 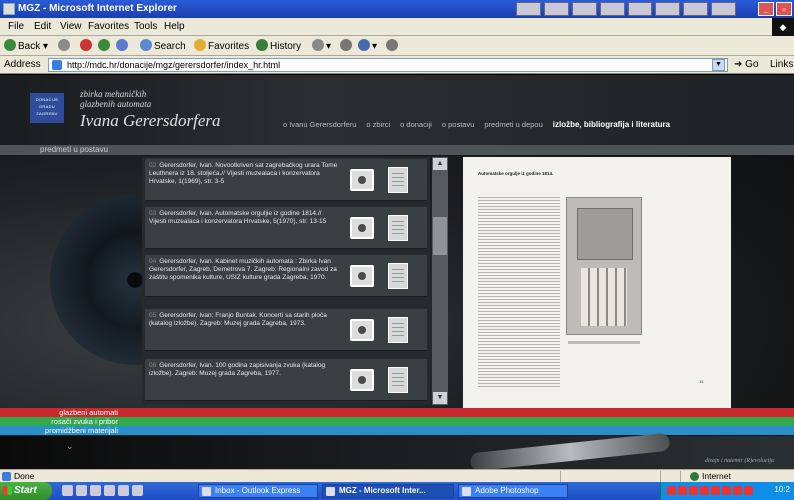 I want to click on task-outlook: Inbox - Outlook Express, so click(x=258, y=491).